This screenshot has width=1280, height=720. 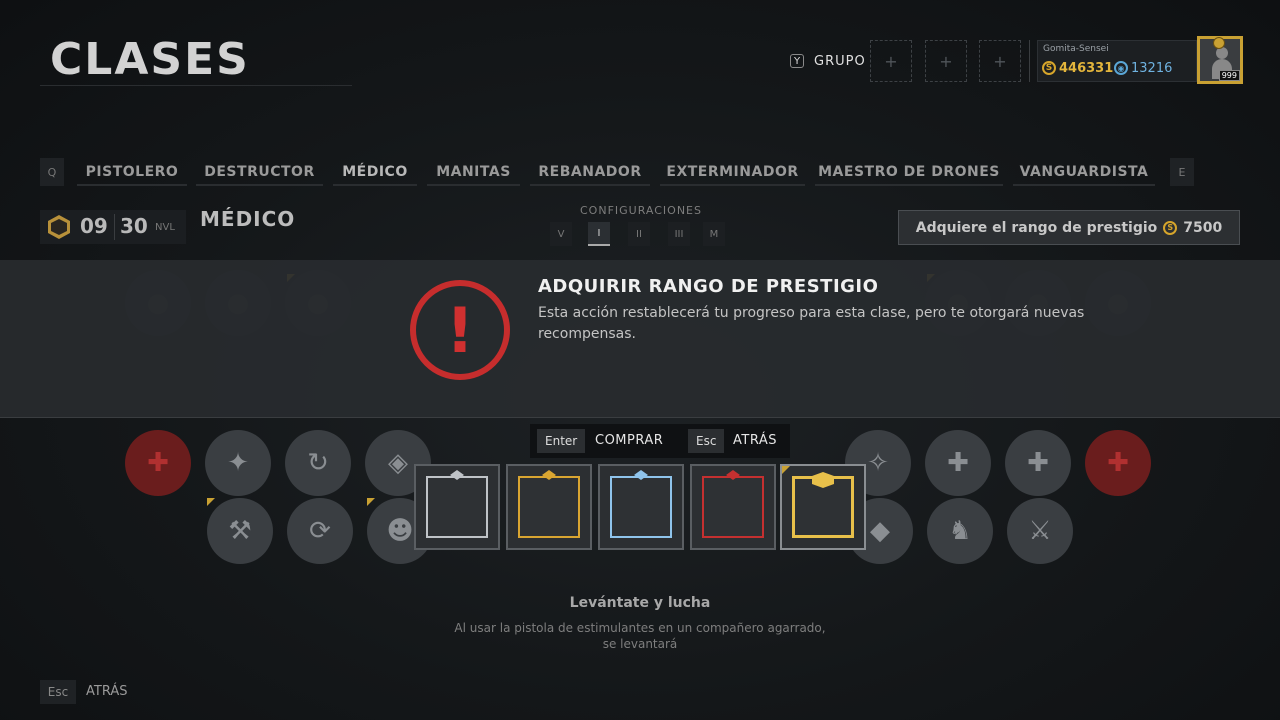 I want to click on page-title: CLASES, so click(x=150, y=59).